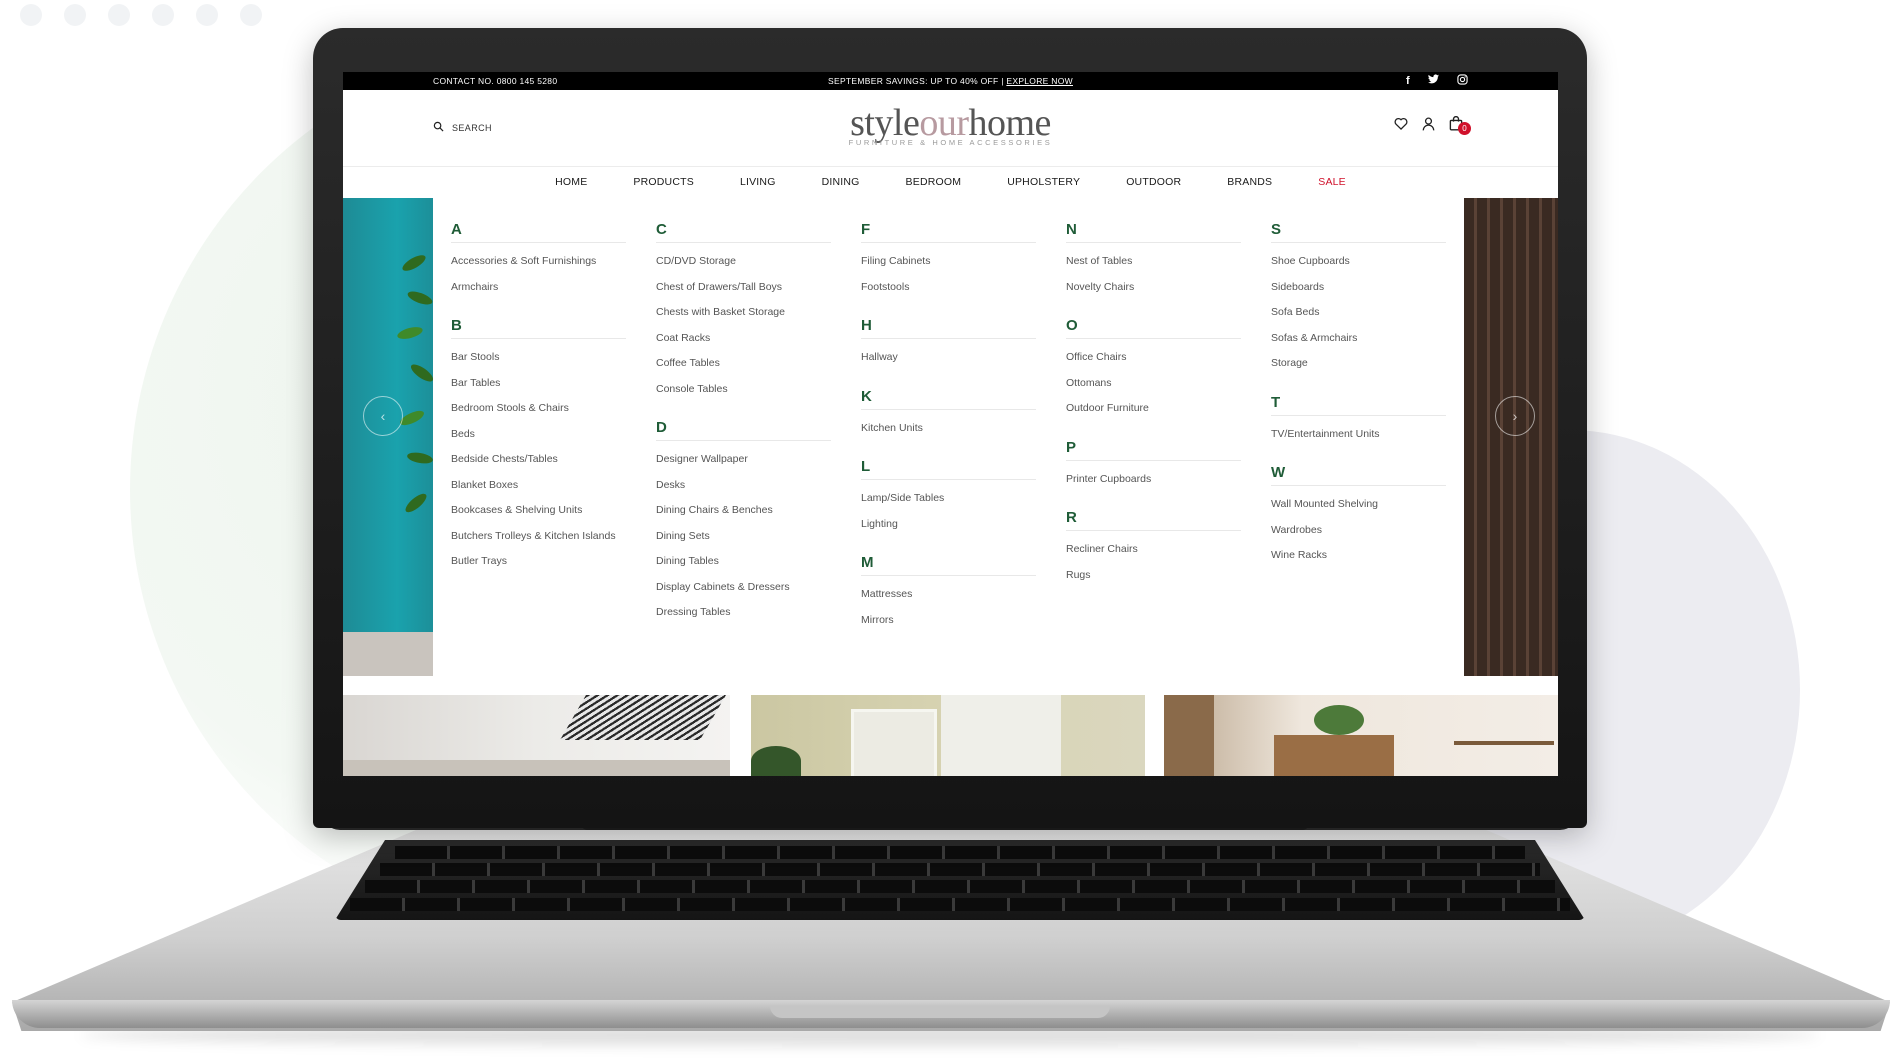 This screenshot has height=1061, width=1890. Describe the element at coordinates (1358, 556) in the screenshot. I see `mega-menu-link: Wine Racks` at that location.